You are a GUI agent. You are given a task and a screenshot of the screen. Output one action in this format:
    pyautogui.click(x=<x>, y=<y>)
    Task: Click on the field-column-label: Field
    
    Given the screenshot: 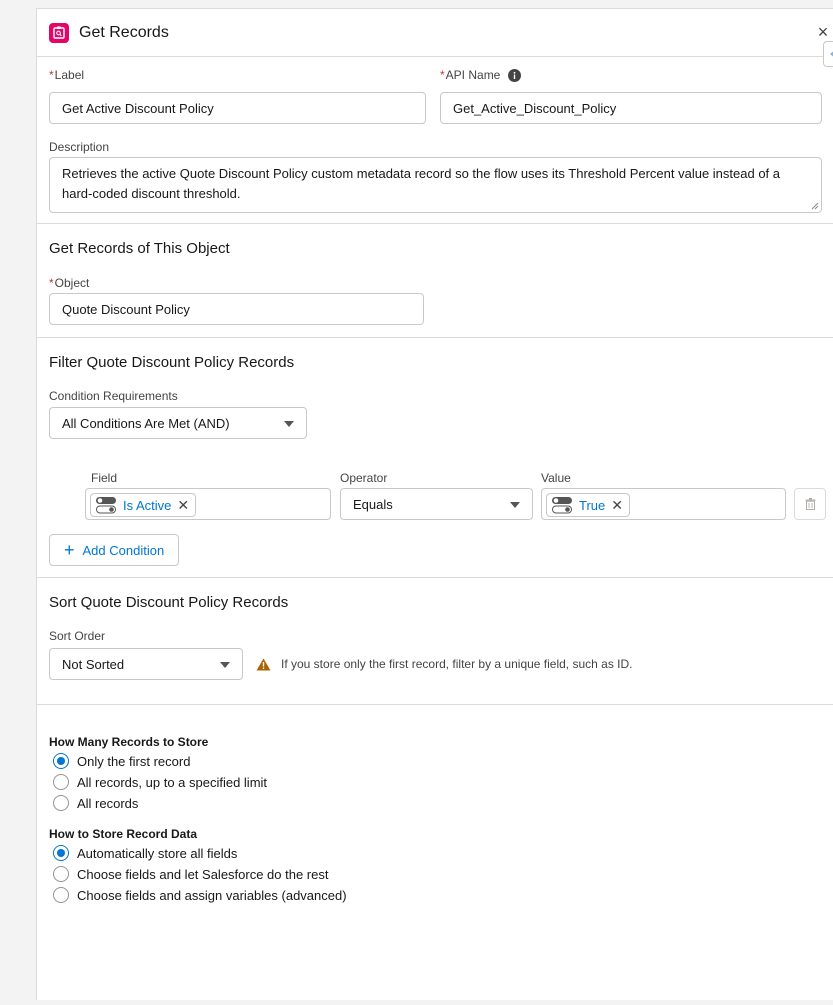 What is the action you would take?
    pyautogui.click(x=104, y=478)
    